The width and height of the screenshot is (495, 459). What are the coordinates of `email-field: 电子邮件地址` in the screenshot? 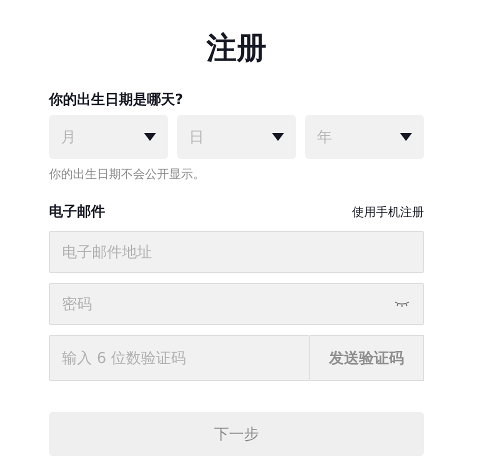 It's located at (236, 252).